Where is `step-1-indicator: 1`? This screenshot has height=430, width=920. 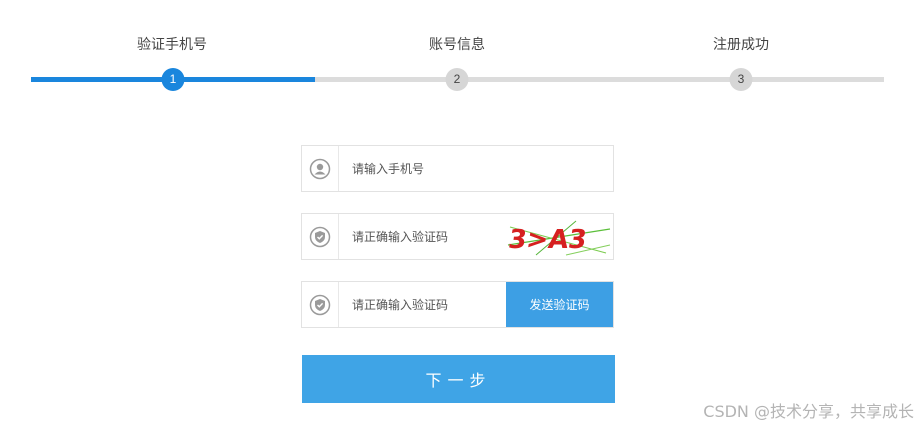 step-1-indicator: 1 is located at coordinates (173, 79).